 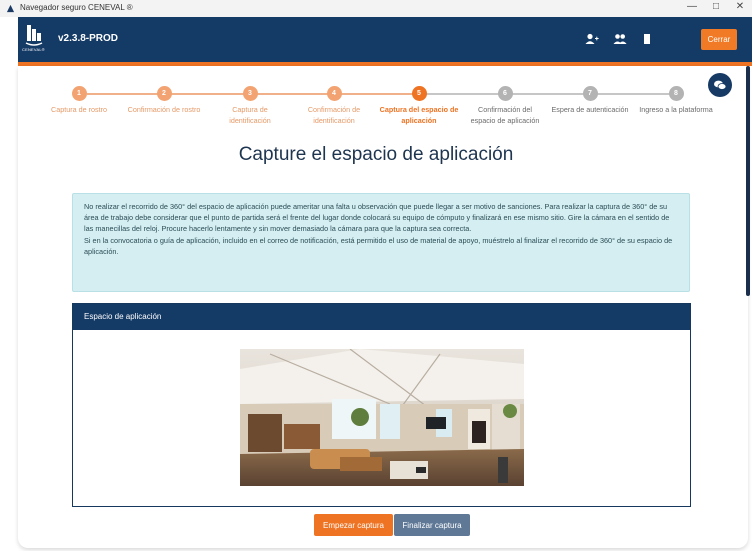 I want to click on step-6-number: 6, so click(x=505, y=93).